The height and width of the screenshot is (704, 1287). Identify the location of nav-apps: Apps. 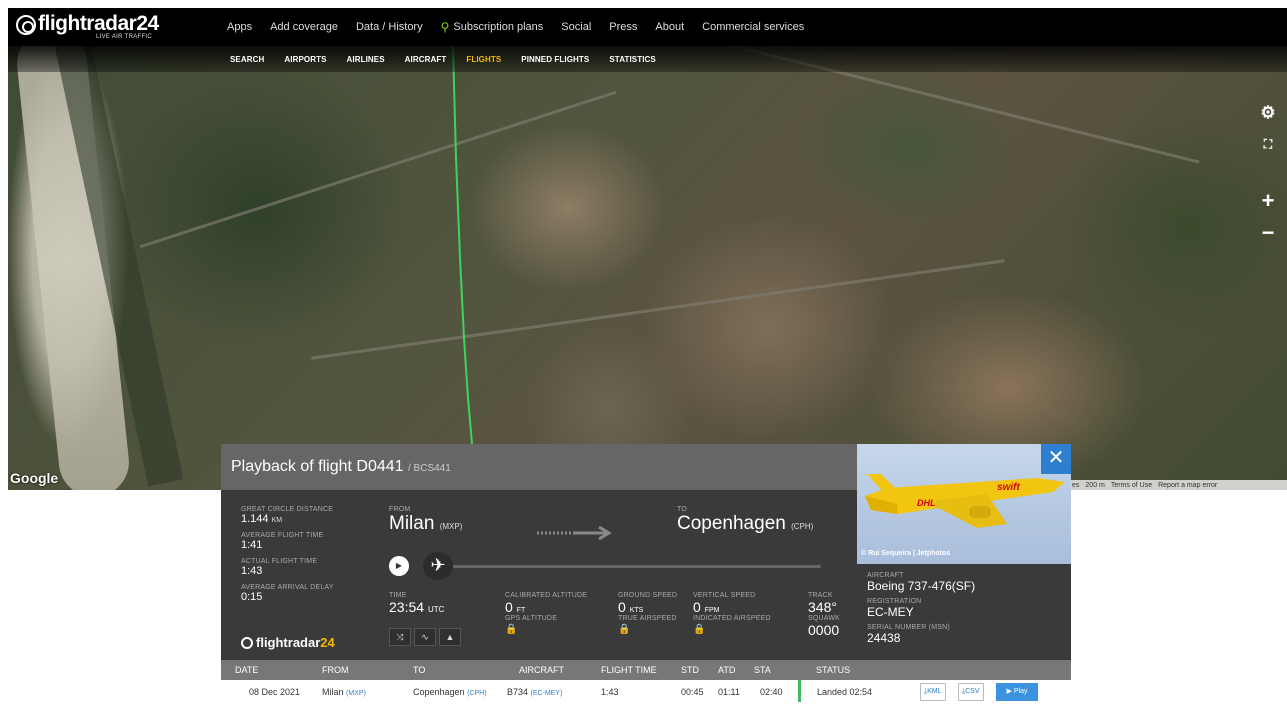
(239, 27).